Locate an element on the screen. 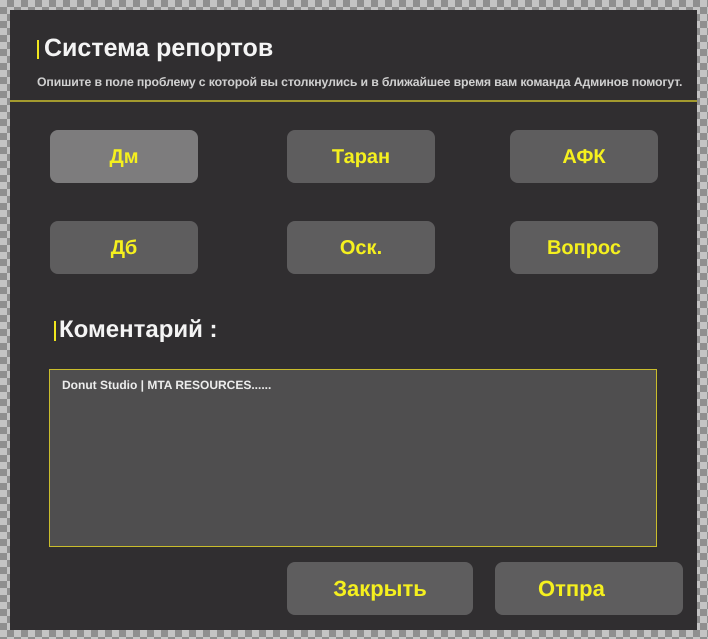 The width and height of the screenshot is (708, 639). dialog-button: Отпра is located at coordinates (589, 588).